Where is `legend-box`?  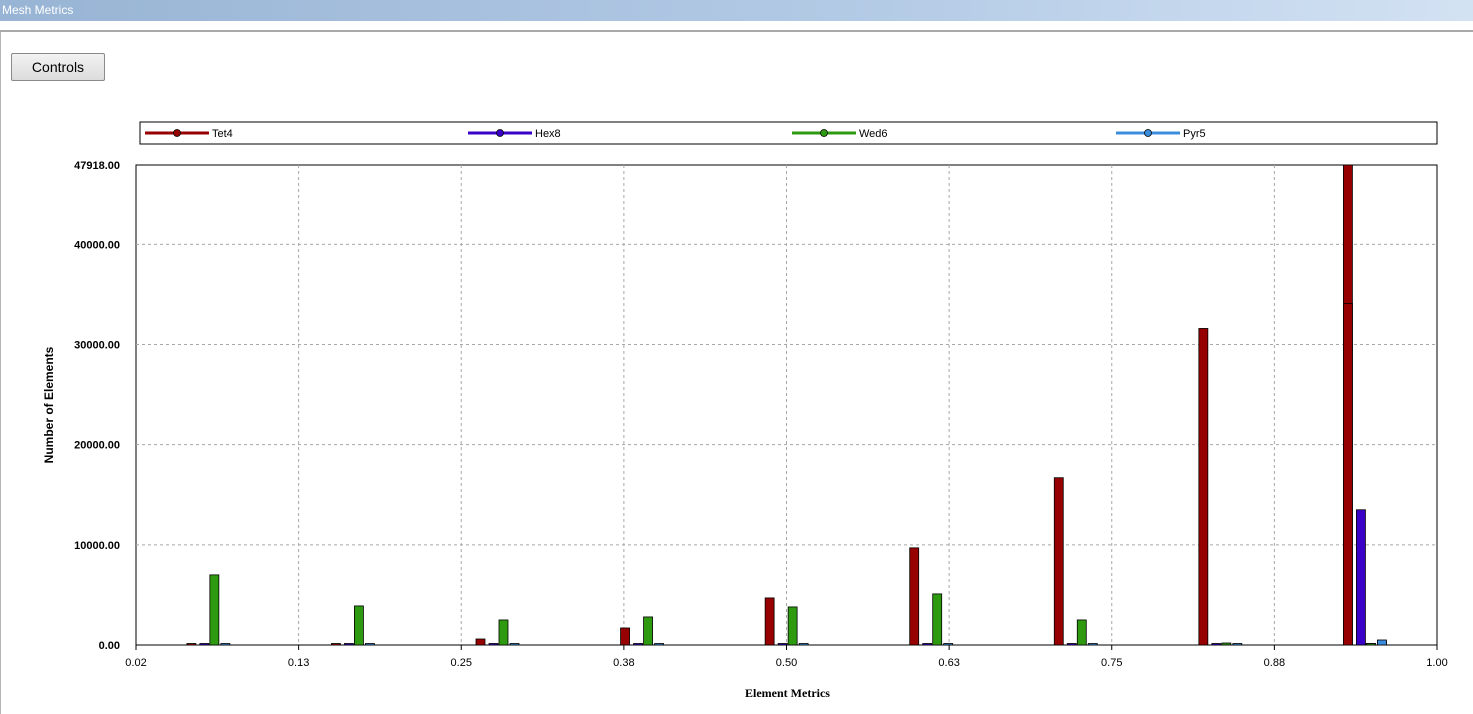
legend-box is located at coordinates (788, 133).